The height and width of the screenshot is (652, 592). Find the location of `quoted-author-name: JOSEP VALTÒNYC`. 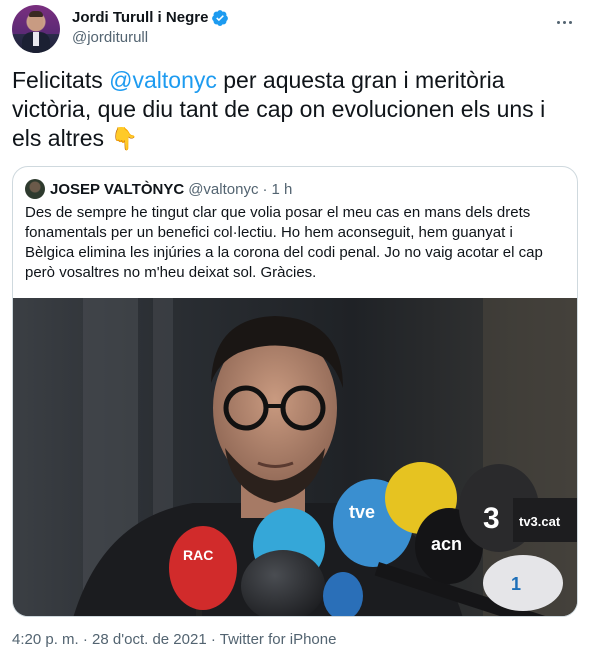

quoted-author-name: JOSEP VALTÒNYC is located at coordinates (117, 189).